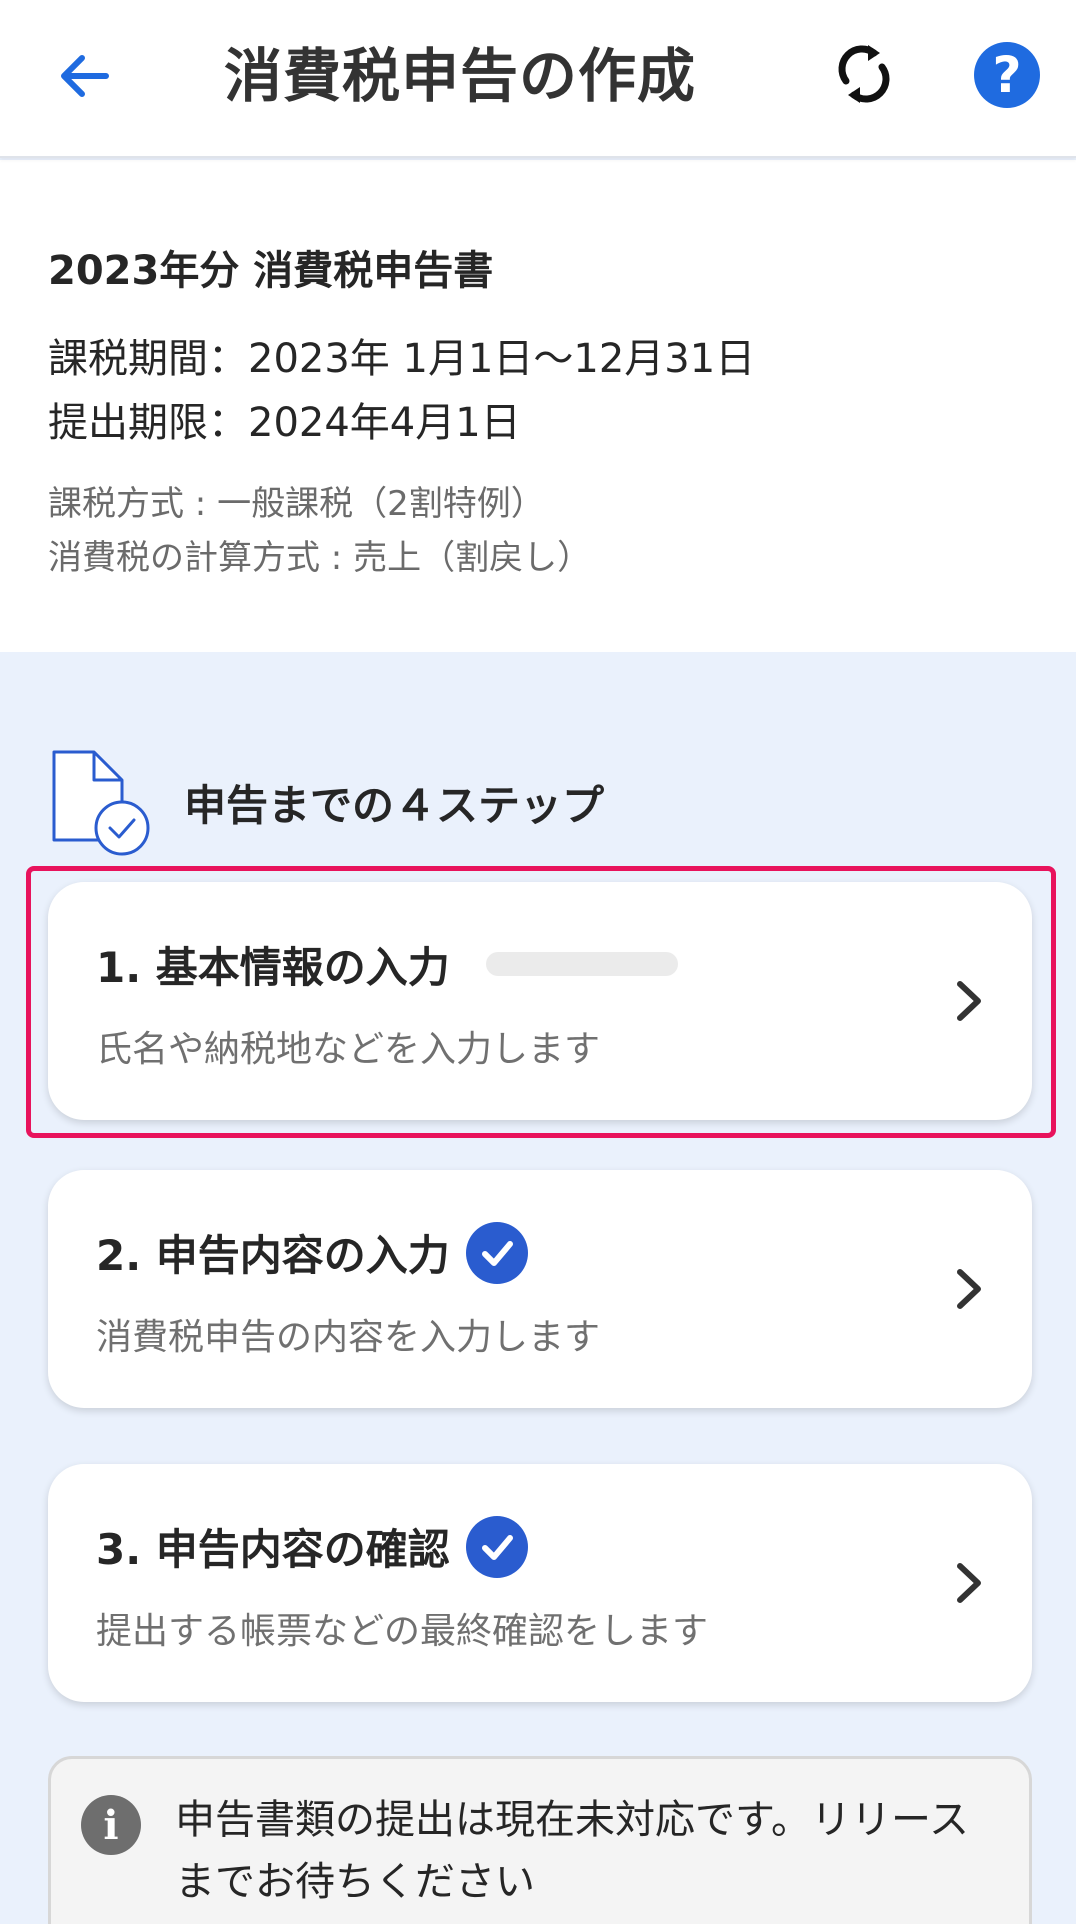 The width and height of the screenshot is (1076, 1924). I want to click on document-title: 2023年分 消費税申告書, so click(271, 271).